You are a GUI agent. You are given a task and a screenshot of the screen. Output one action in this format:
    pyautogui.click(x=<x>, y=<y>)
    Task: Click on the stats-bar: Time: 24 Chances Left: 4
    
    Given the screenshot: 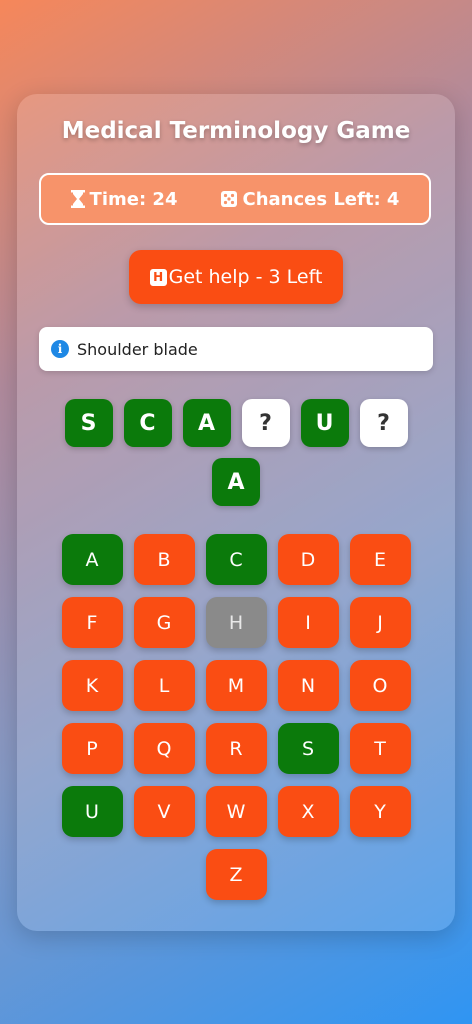 What is the action you would take?
    pyautogui.click(x=235, y=199)
    